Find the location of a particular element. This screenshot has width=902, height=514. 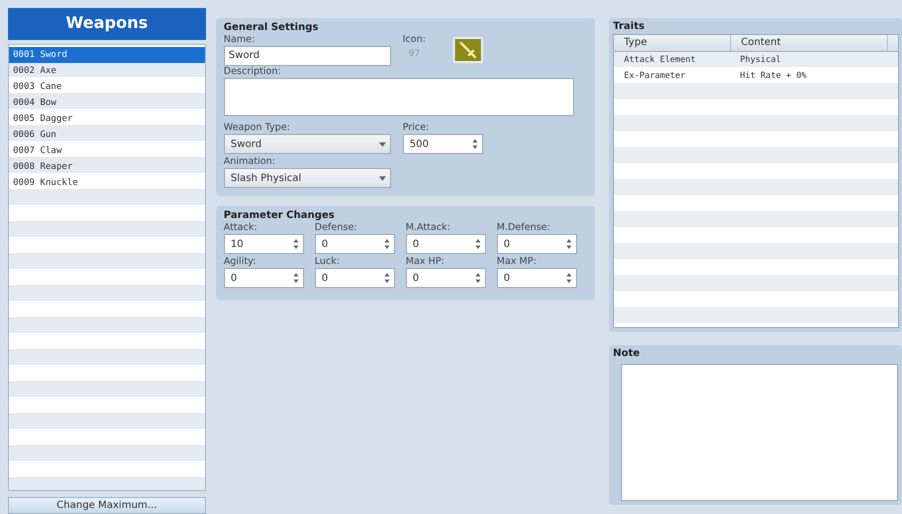

field-label: Animation: is located at coordinates (250, 162).